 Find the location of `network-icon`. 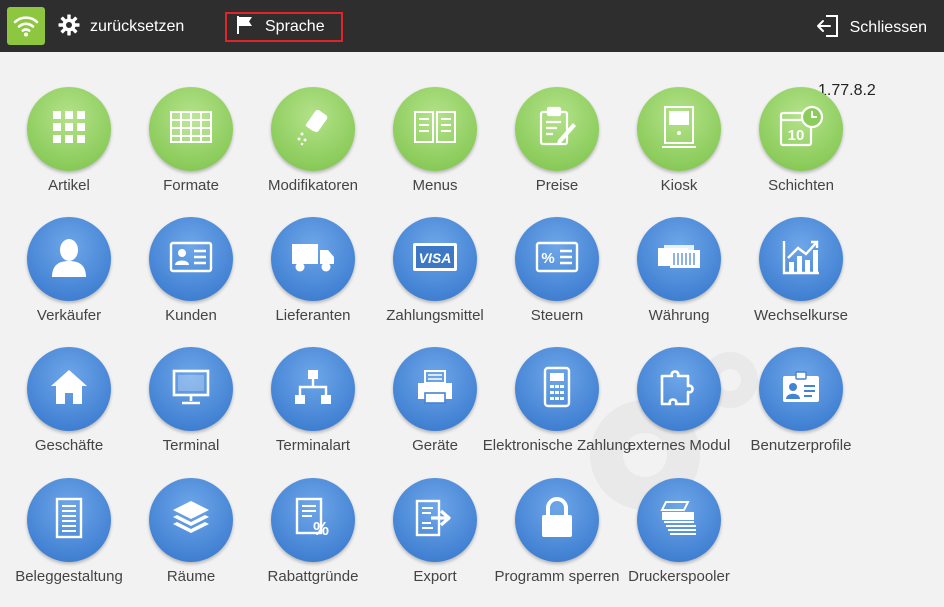

network-icon is located at coordinates (313, 389).